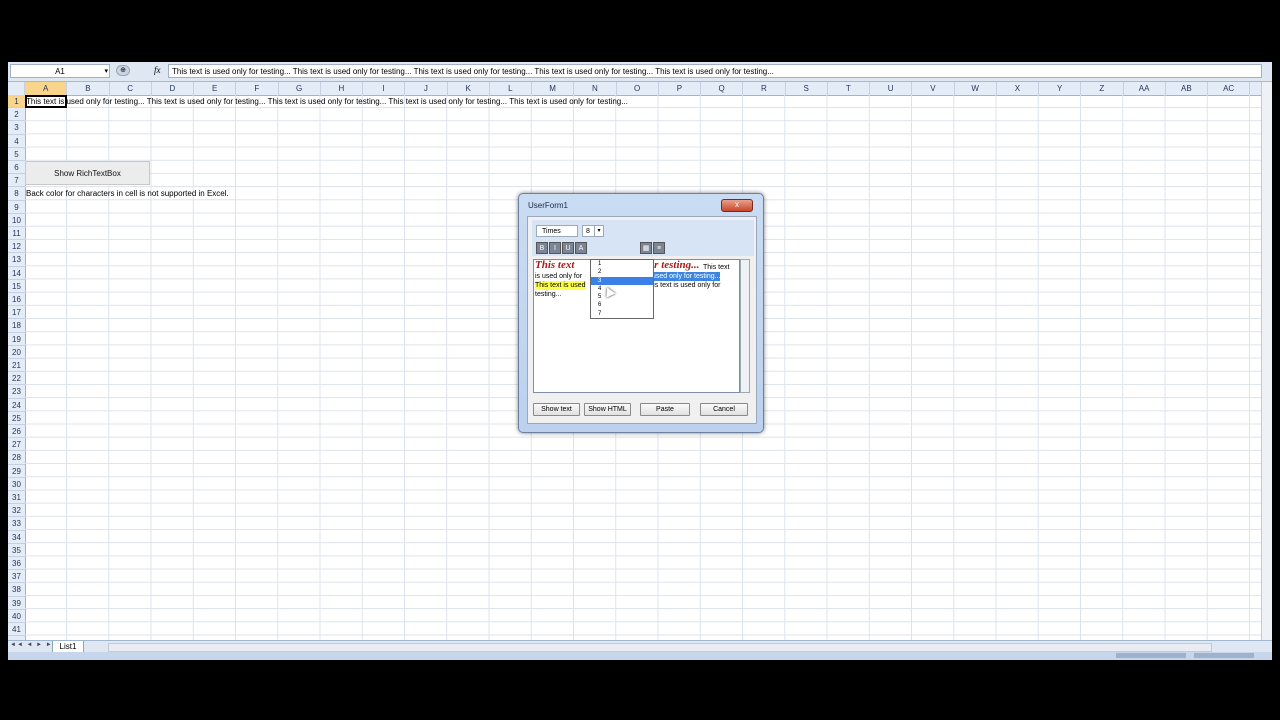  What do you see at coordinates (16, 418) in the screenshot?
I see `row-header: 25` at bounding box center [16, 418].